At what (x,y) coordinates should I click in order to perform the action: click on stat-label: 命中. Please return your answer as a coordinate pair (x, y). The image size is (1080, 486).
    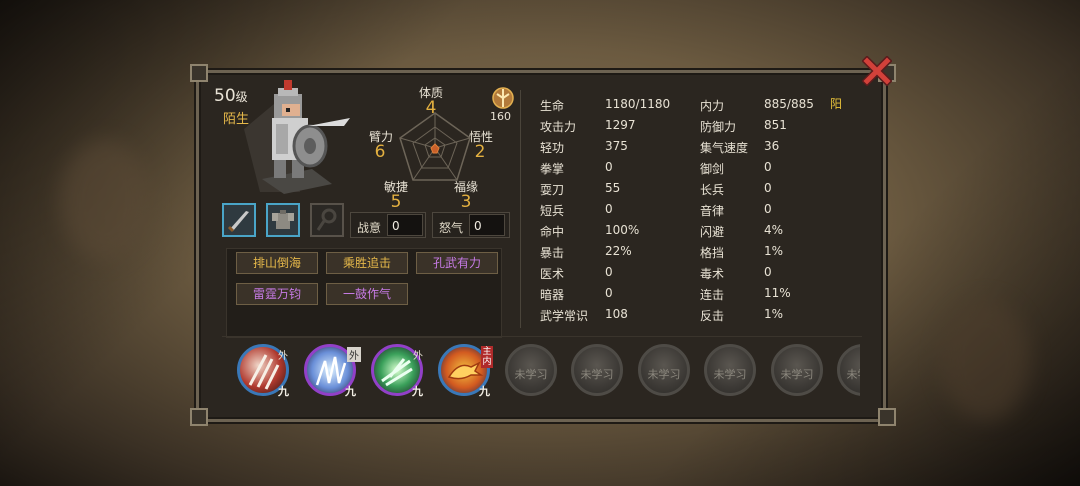
    Looking at the image, I should click on (552, 232).